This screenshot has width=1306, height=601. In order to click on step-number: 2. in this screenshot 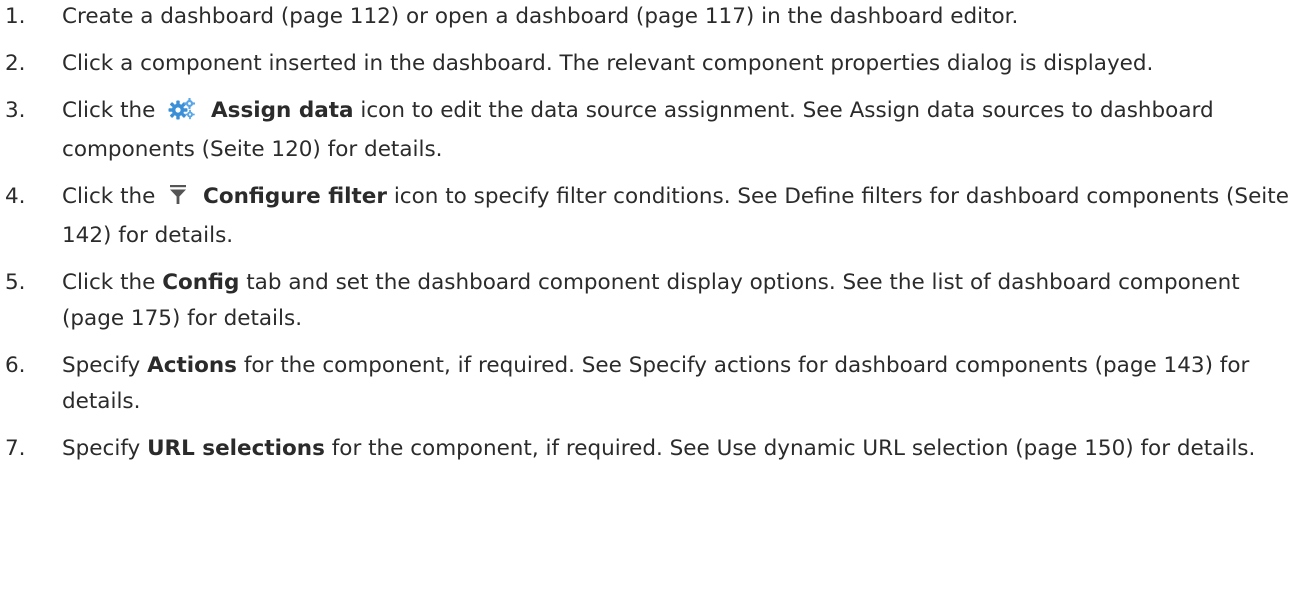, I will do `click(15, 63)`.